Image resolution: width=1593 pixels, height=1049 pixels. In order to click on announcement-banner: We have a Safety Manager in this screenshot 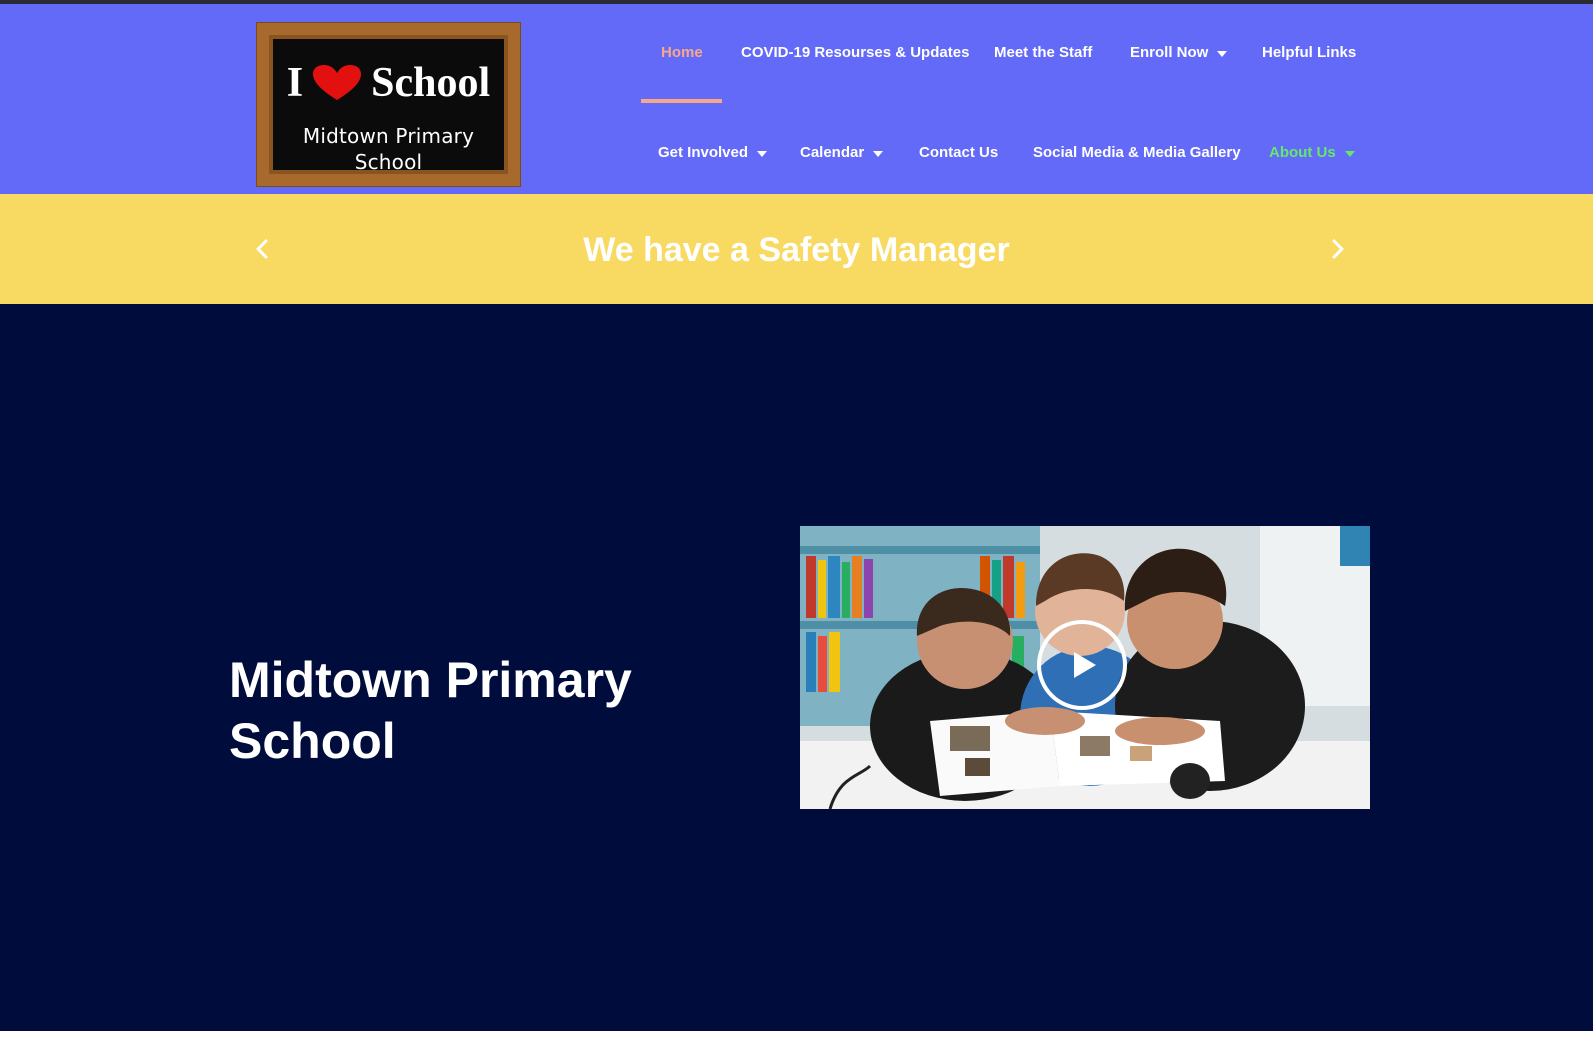, I will do `click(796, 249)`.